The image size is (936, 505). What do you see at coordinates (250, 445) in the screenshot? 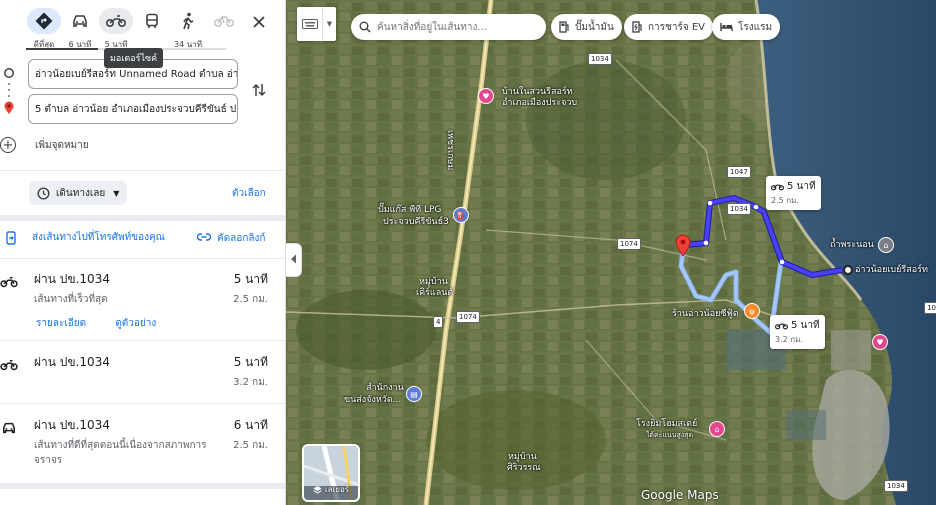
I see `route-distance: 2.5 กม.` at bounding box center [250, 445].